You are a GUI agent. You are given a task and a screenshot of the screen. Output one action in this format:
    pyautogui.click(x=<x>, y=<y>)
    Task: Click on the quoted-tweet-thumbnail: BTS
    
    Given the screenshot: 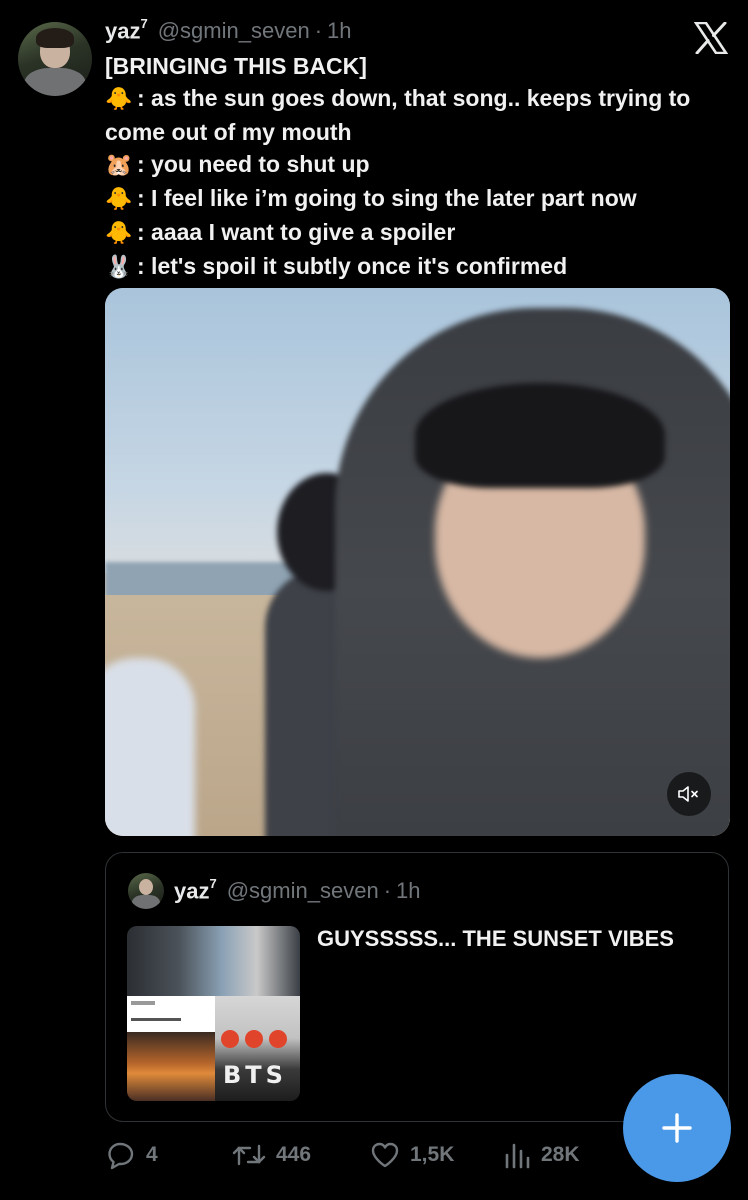 What is the action you would take?
    pyautogui.click(x=213, y=1013)
    